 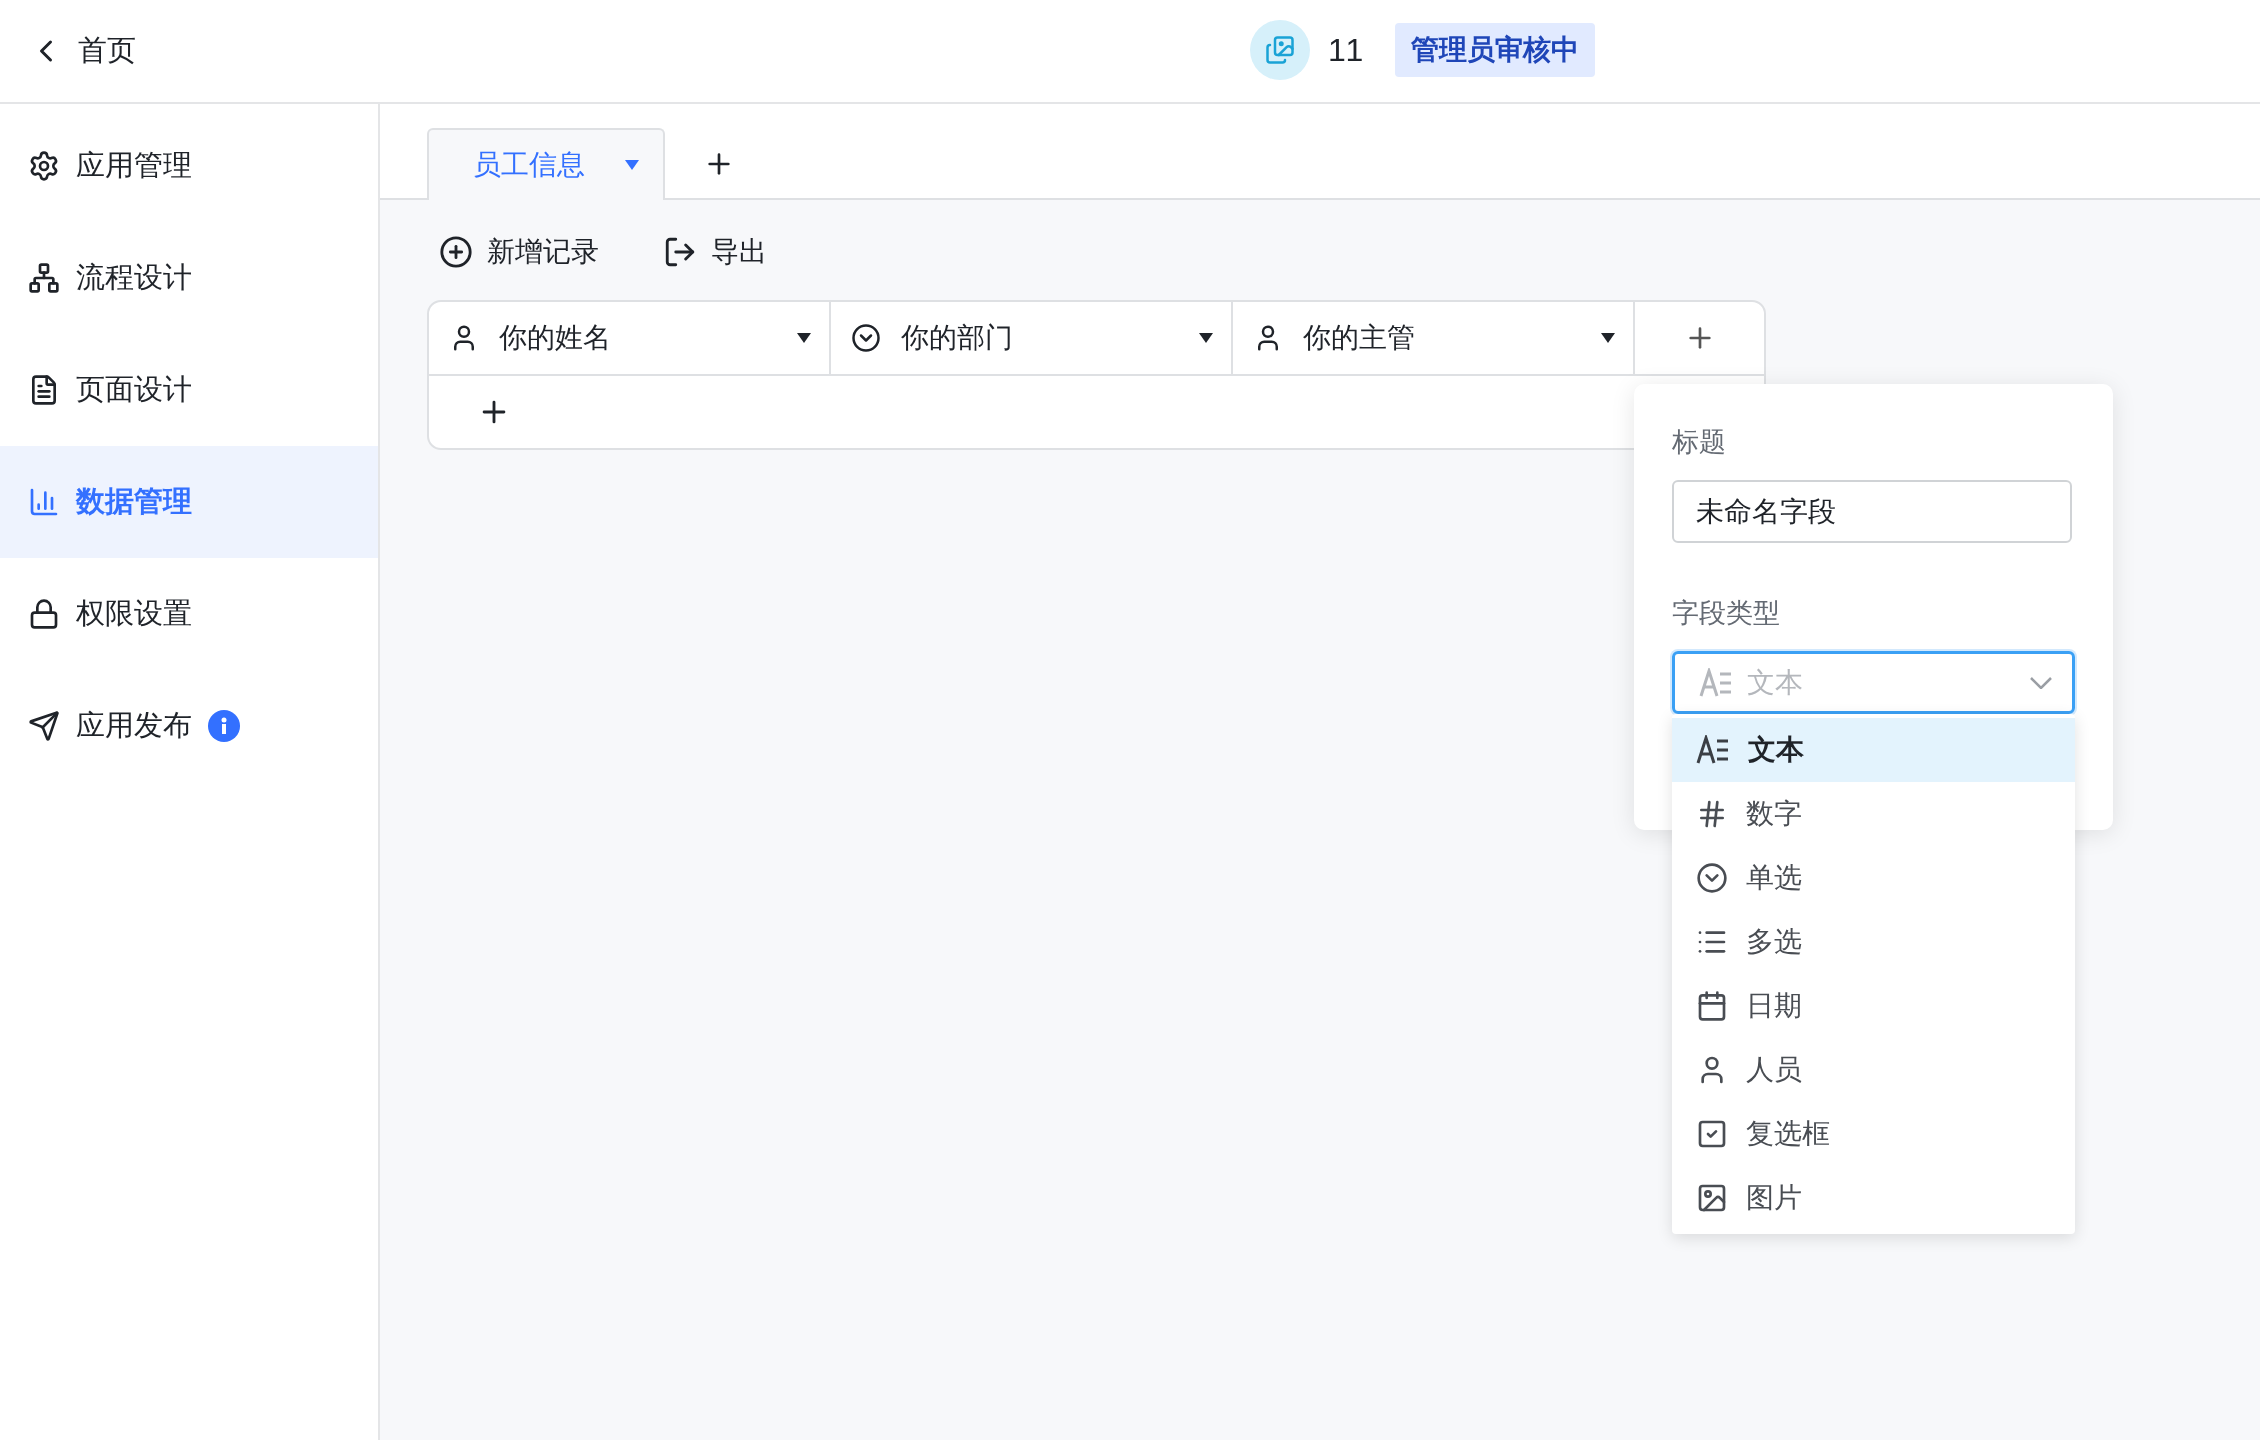 What do you see at coordinates (1712, 1134) in the screenshot?
I see `checkbox-icon` at bounding box center [1712, 1134].